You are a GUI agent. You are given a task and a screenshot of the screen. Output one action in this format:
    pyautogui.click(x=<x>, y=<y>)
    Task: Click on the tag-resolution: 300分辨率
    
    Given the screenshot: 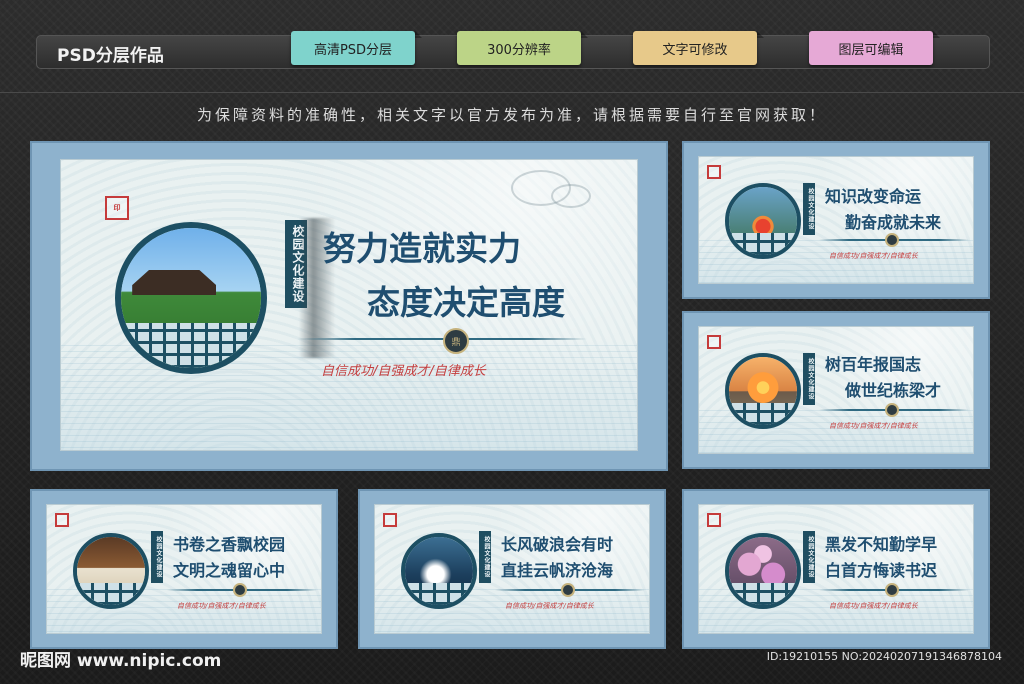 What is the action you would take?
    pyautogui.click(x=522, y=48)
    